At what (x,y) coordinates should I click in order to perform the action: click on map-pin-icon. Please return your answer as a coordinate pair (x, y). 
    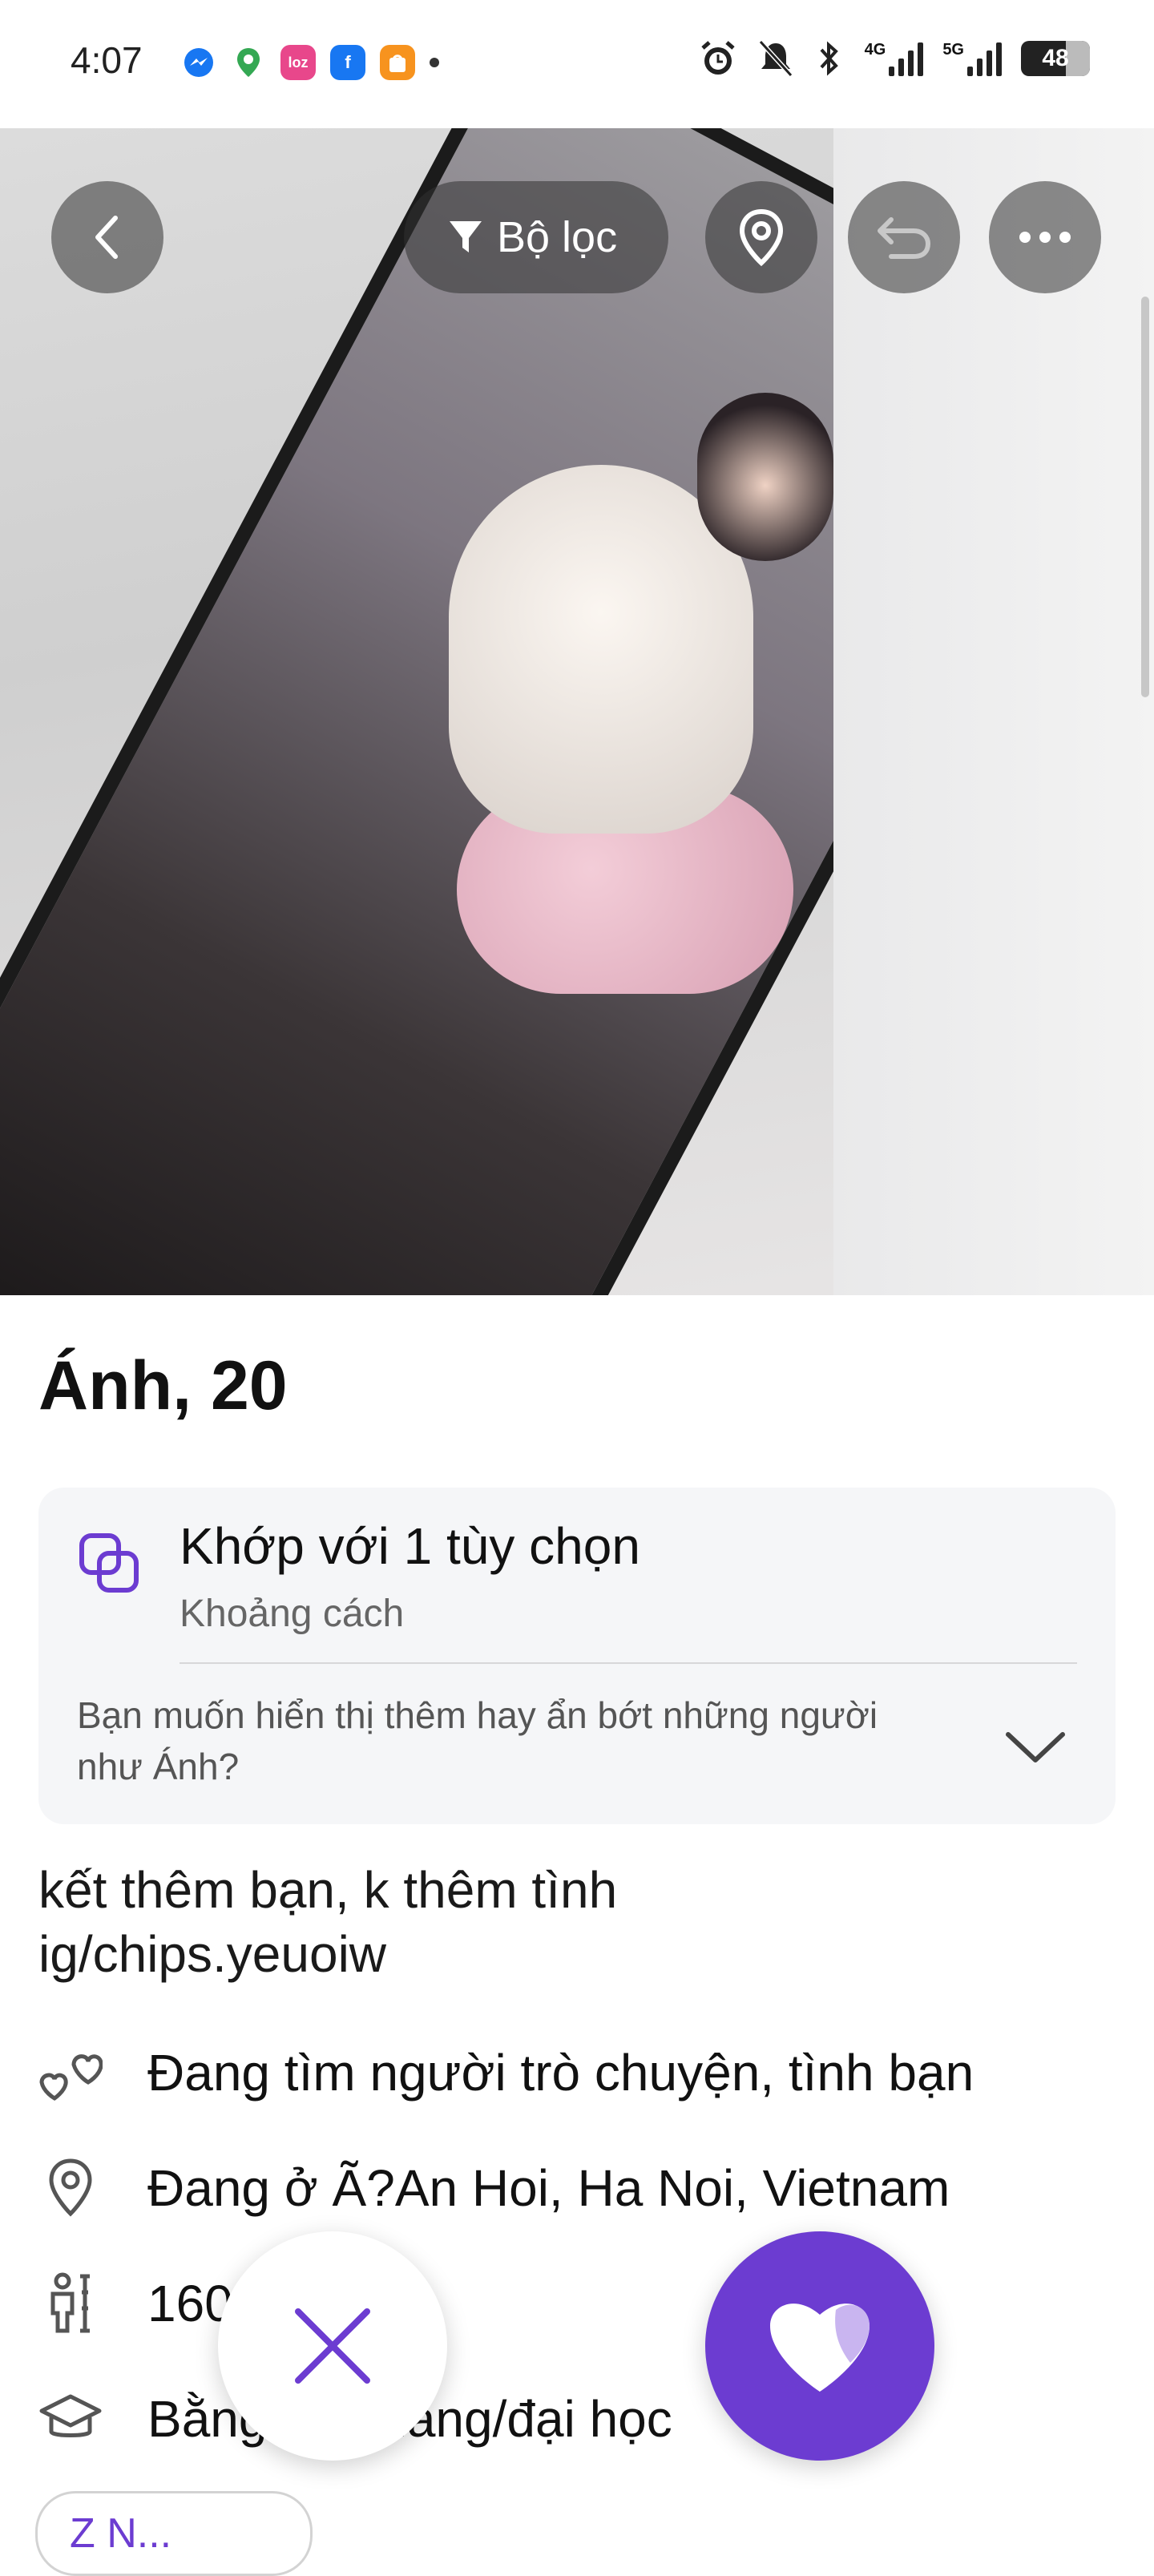
    Looking at the image, I should click on (761, 237).